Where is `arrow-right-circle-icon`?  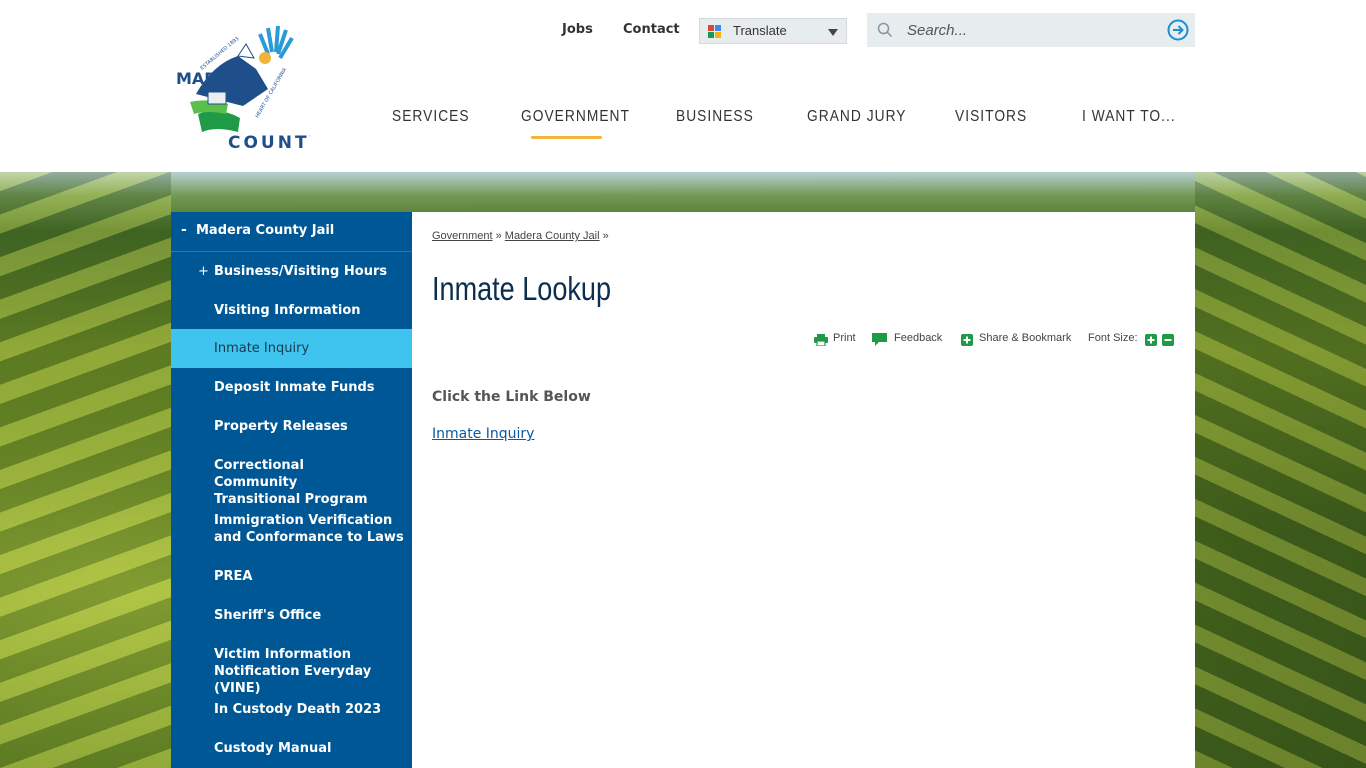
arrow-right-circle-icon is located at coordinates (1178, 30).